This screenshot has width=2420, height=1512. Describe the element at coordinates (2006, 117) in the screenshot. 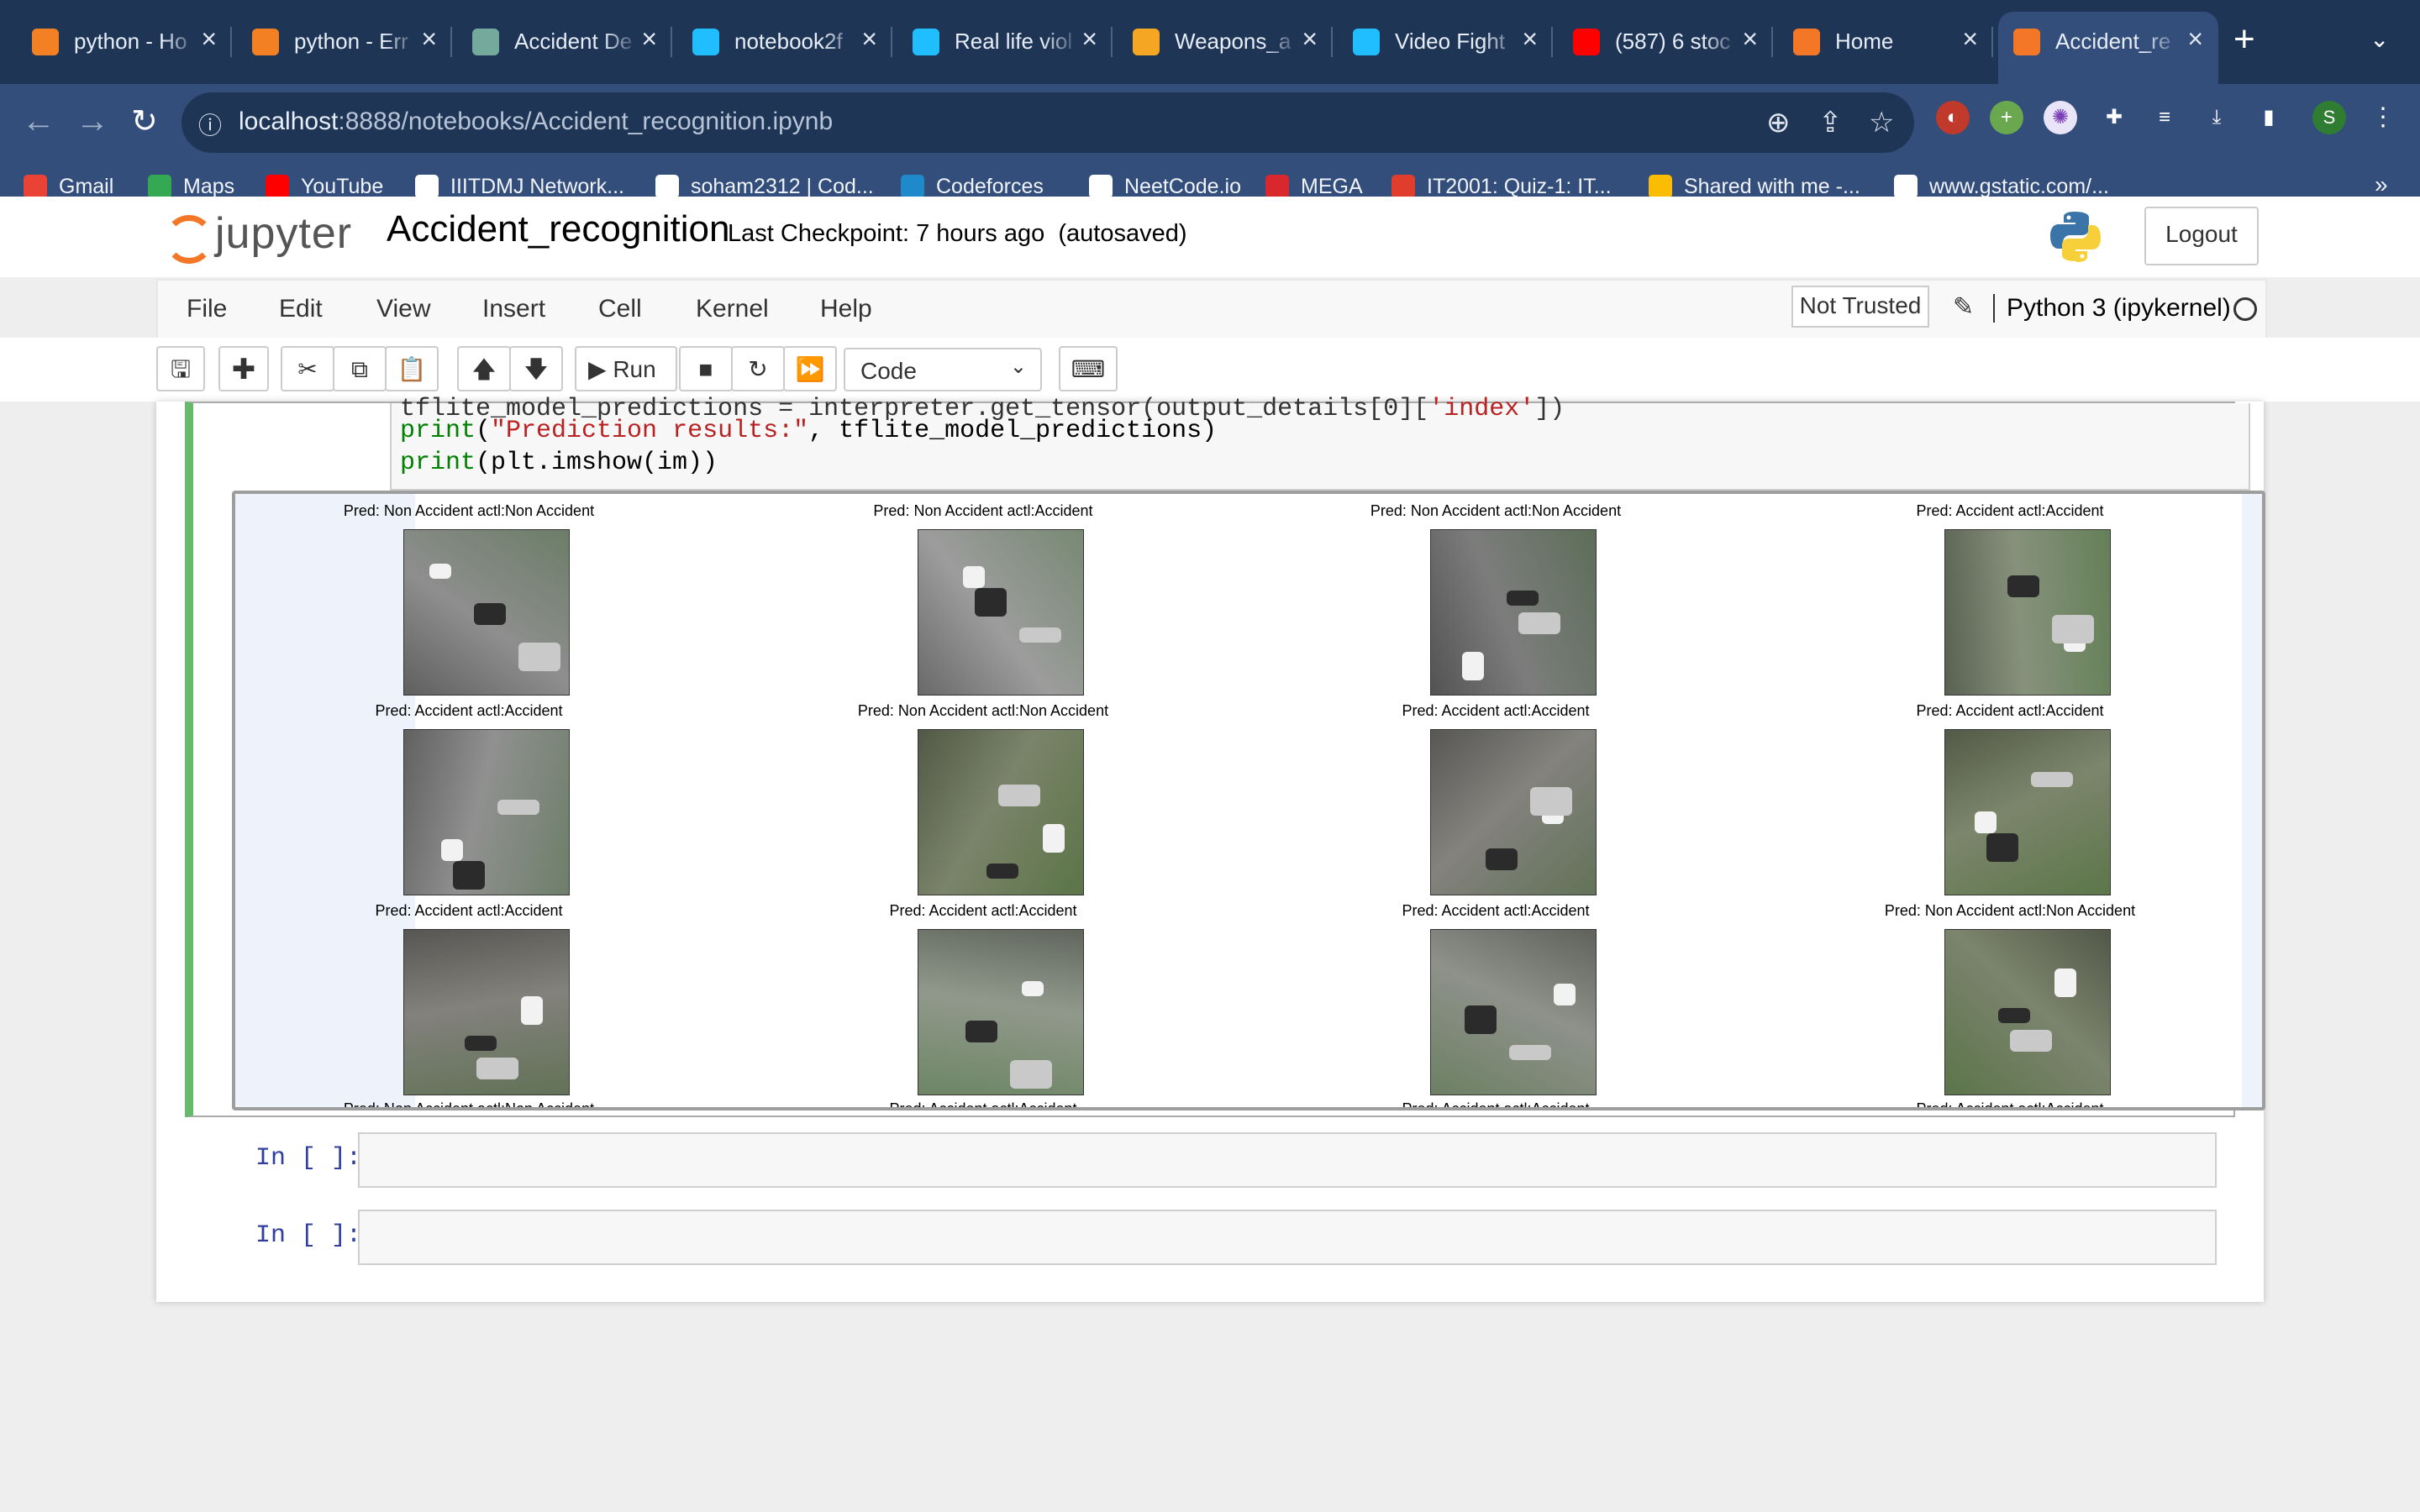

I see `extension-plus-icon: +` at that location.